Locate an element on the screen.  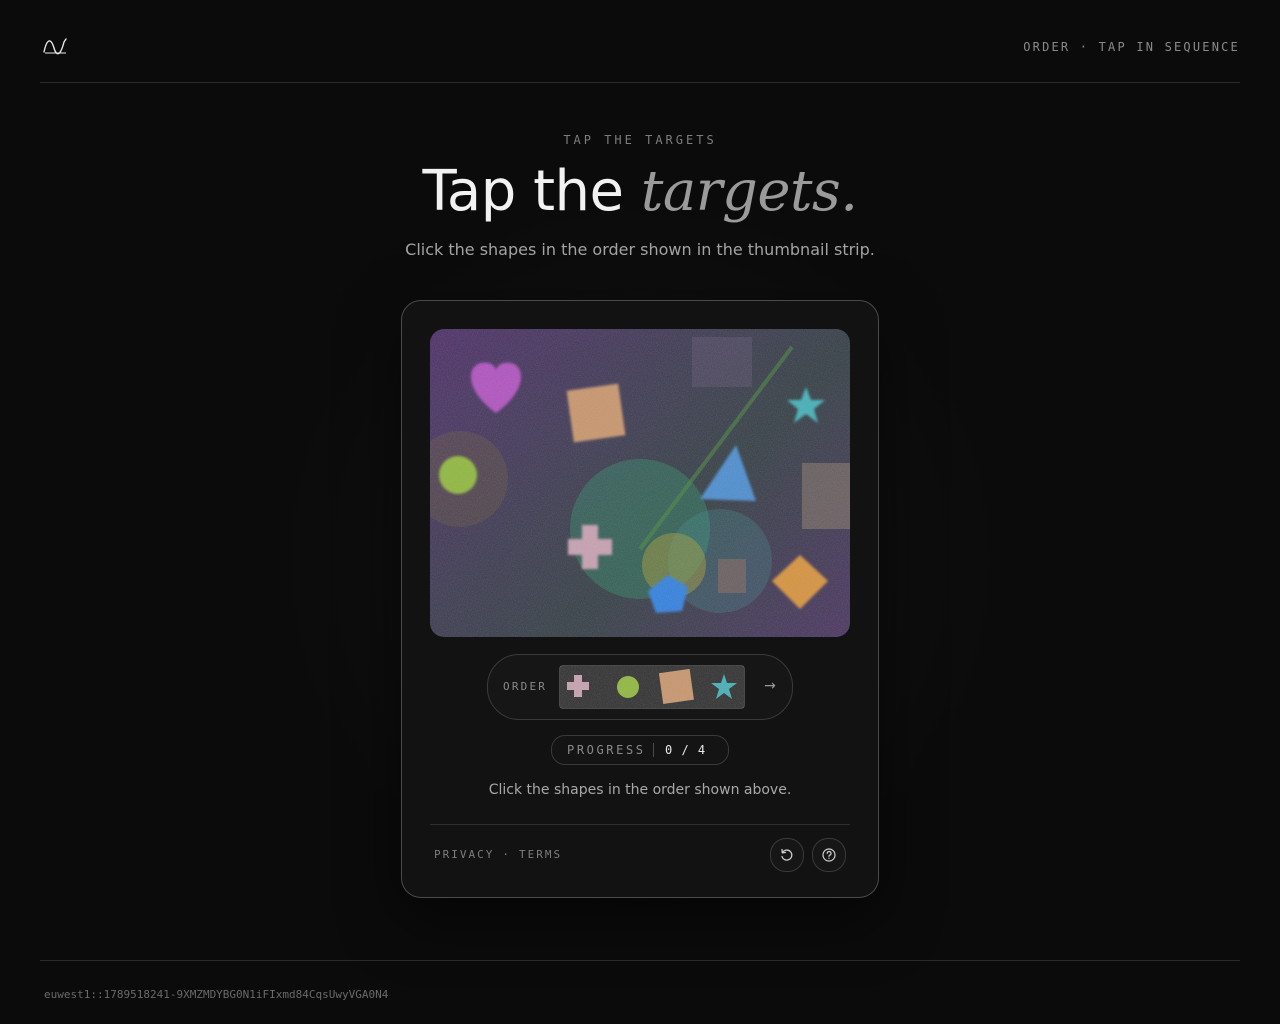
refresh-icon is located at coordinates (787, 854).